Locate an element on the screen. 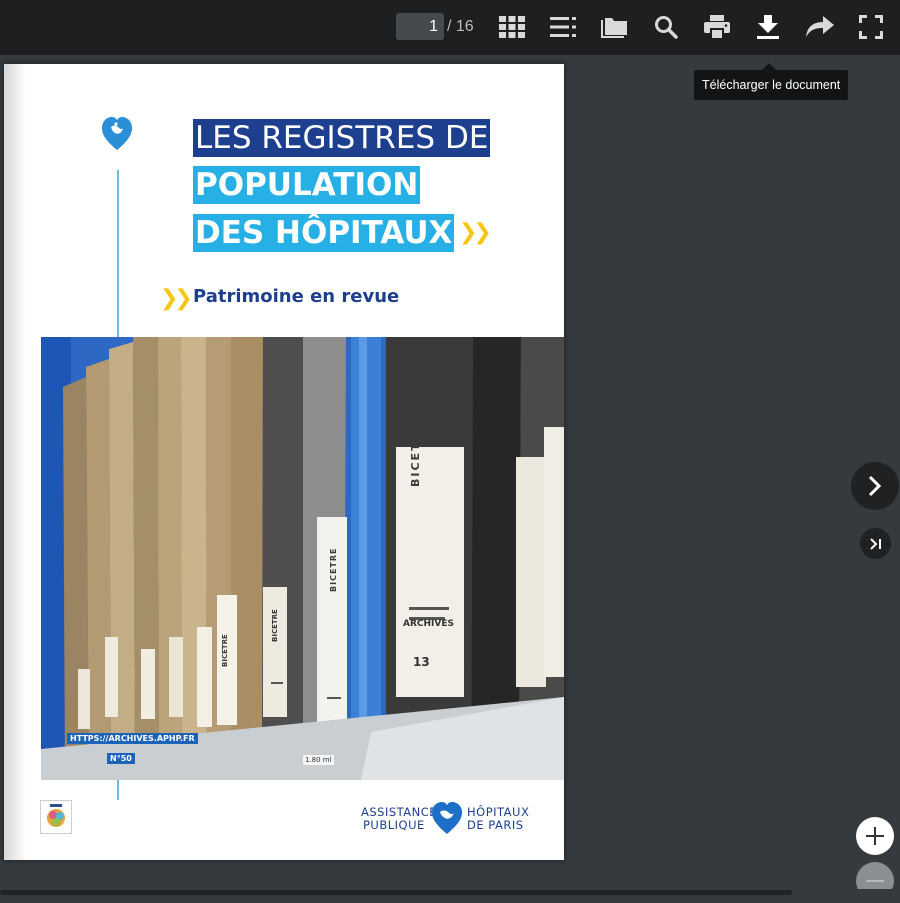  fullscreen-icon is located at coordinates (871, 27).